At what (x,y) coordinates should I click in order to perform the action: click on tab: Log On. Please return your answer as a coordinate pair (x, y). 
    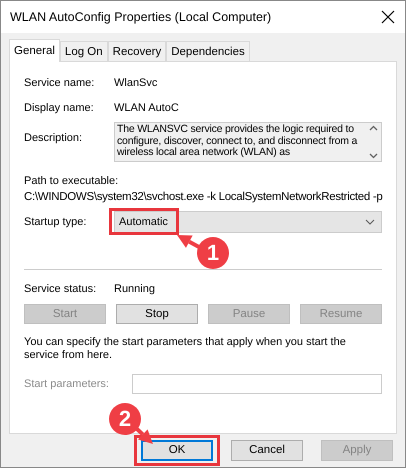
    Looking at the image, I should click on (84, 51).